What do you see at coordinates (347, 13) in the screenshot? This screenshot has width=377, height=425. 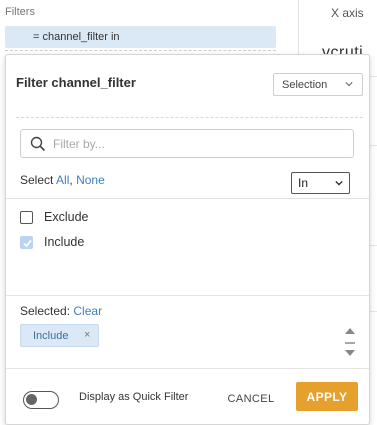 I see `x-axis-heading: X axis` at bounding box center [347, 13].